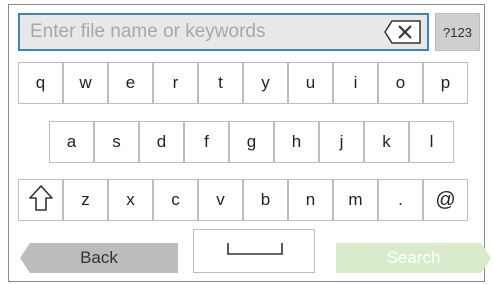  What do you see at coordinates (403, 32) in the screenshot?
I see `backspace-icon` at bounding box center [403, 32].